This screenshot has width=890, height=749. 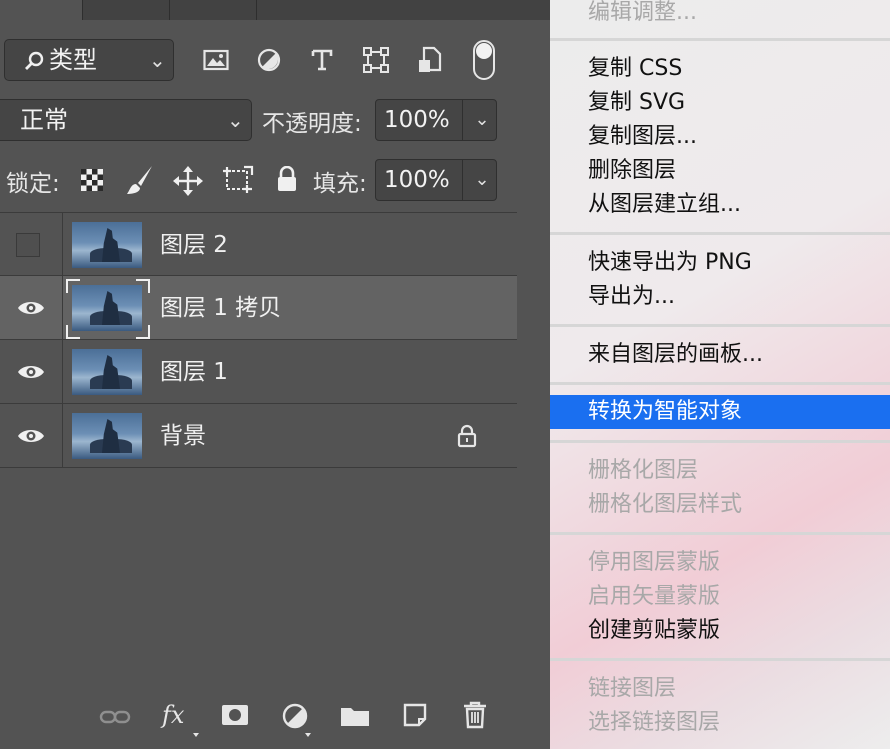 What do you see at coordinates (430, 60) in the screenshot?
I see `smart-object-filter-icon` at bounding box center [430, 60].